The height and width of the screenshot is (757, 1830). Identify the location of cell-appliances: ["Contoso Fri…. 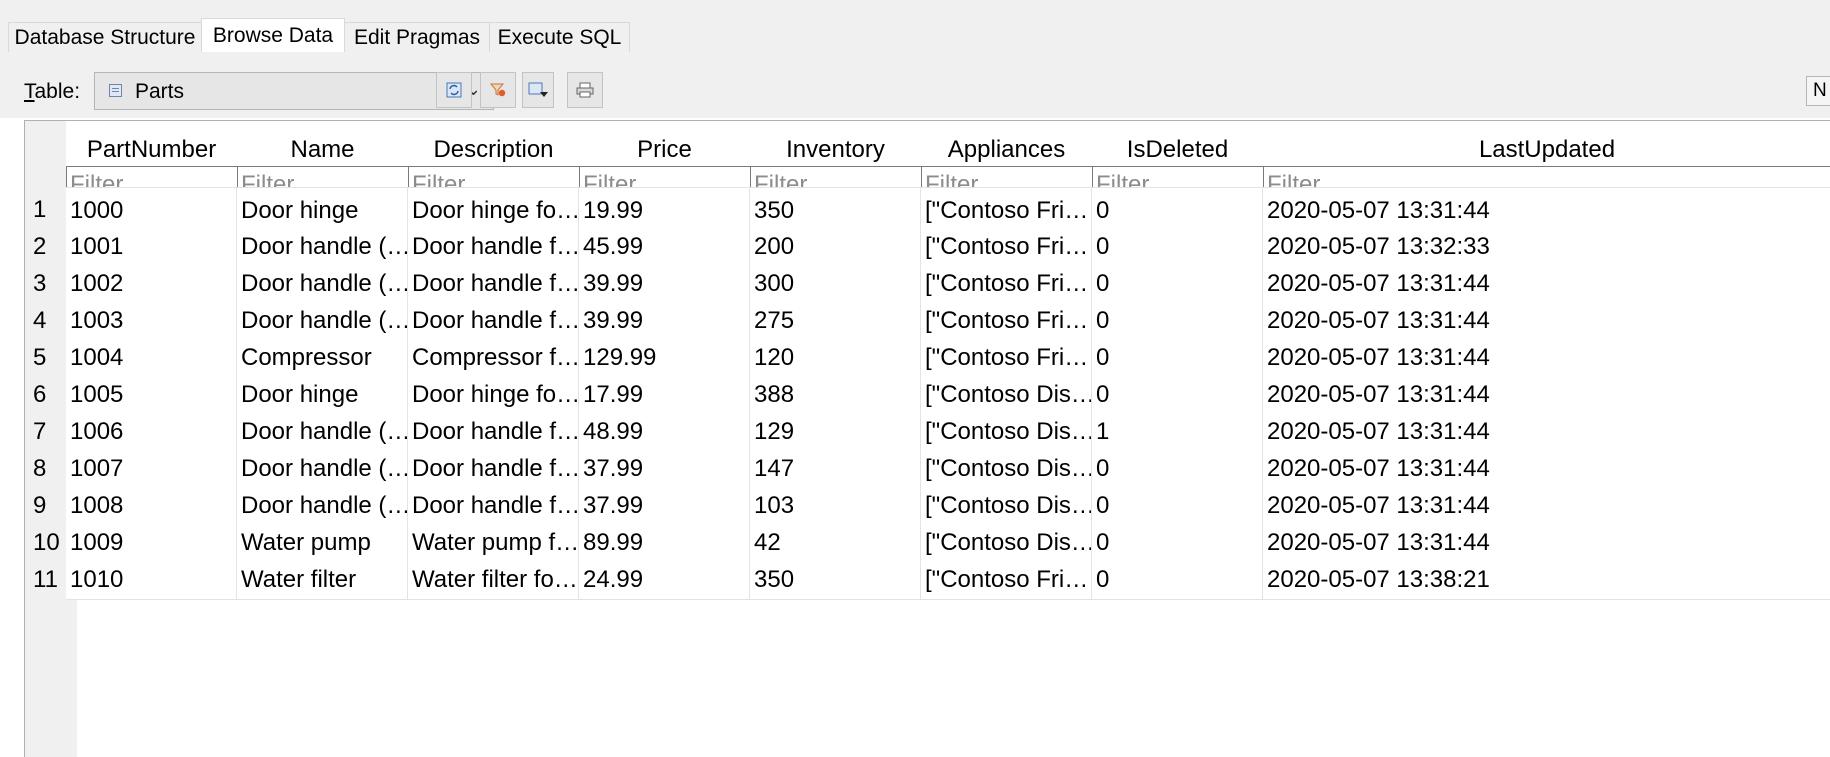
(1006, 578).